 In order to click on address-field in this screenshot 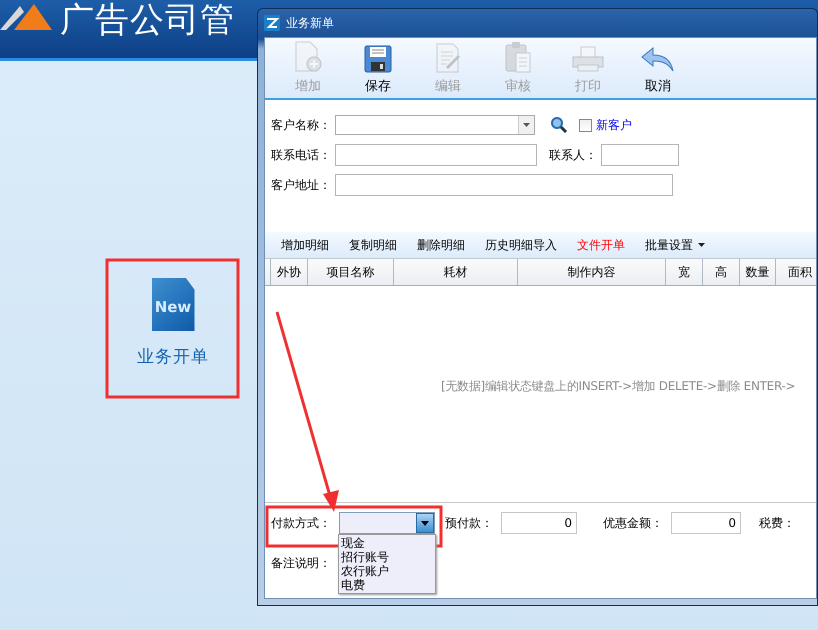, I will do `click(504, 185)`.